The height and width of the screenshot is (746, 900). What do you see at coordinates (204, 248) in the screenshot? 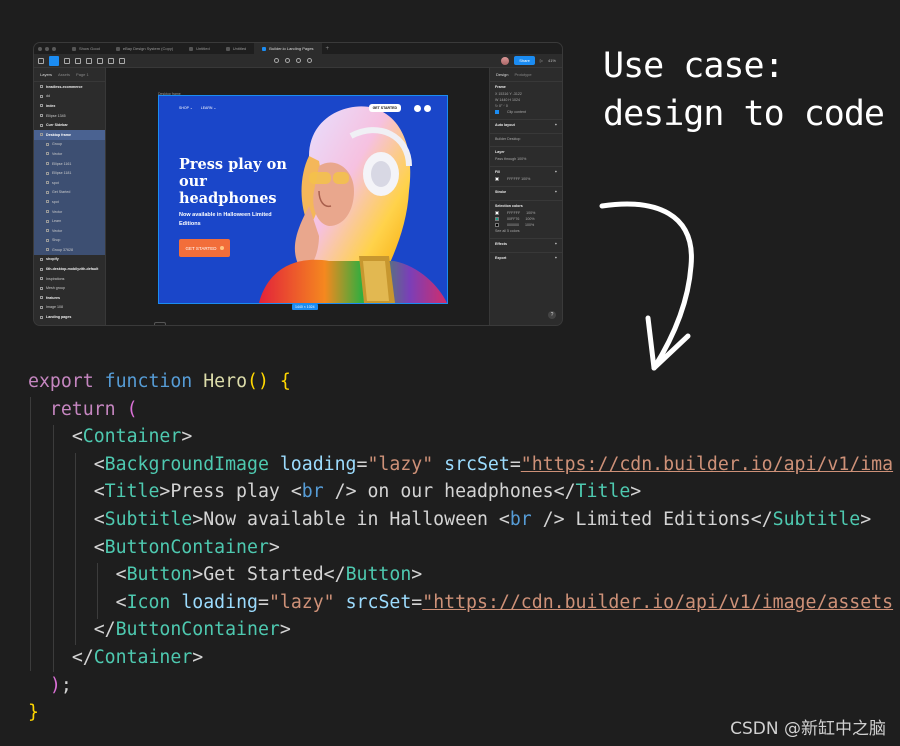
I see `hero-get-started-button: GET STARTED` at bounding box center [204, 248].